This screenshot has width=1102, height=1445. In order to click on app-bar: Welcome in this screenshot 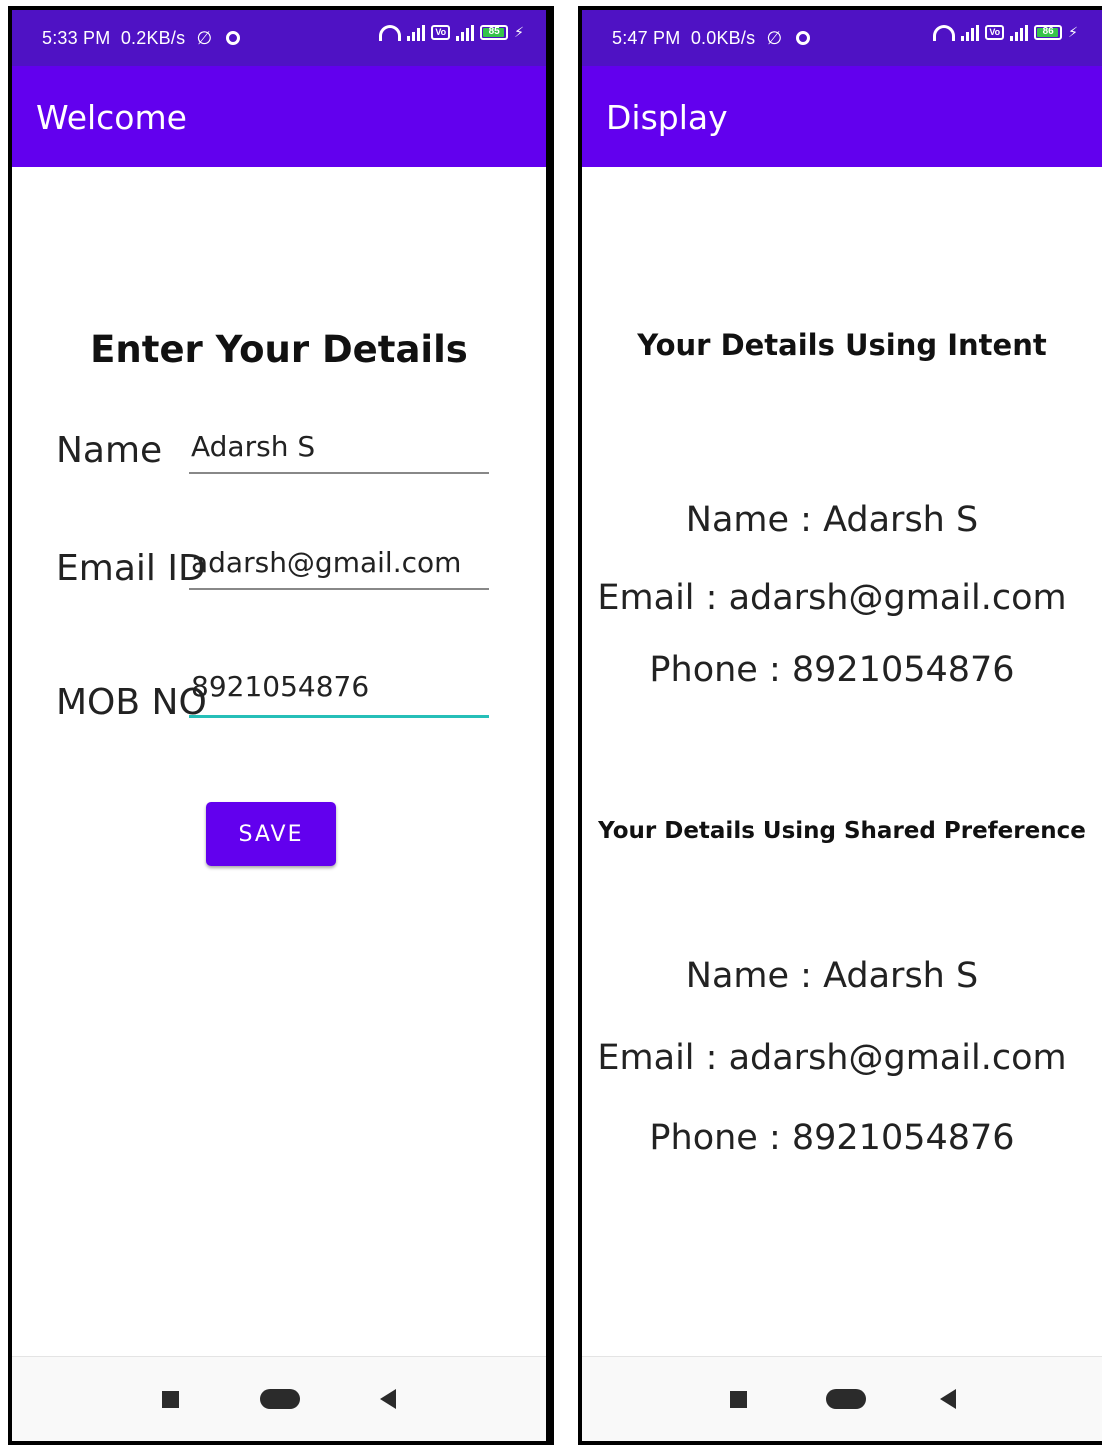, I will do `click(279, 116)`.